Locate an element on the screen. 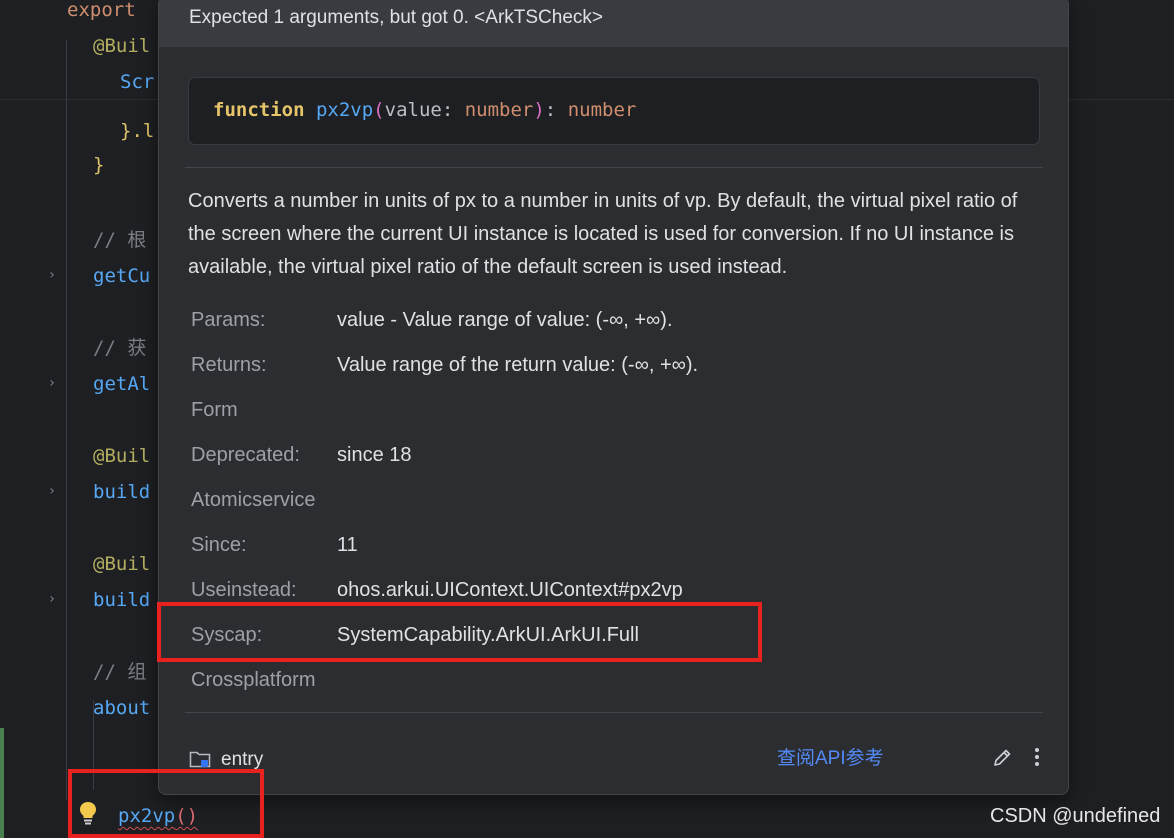 The width and height of the screenshot is (1174, 838). code-token: about is located at coordinates (122, 708).